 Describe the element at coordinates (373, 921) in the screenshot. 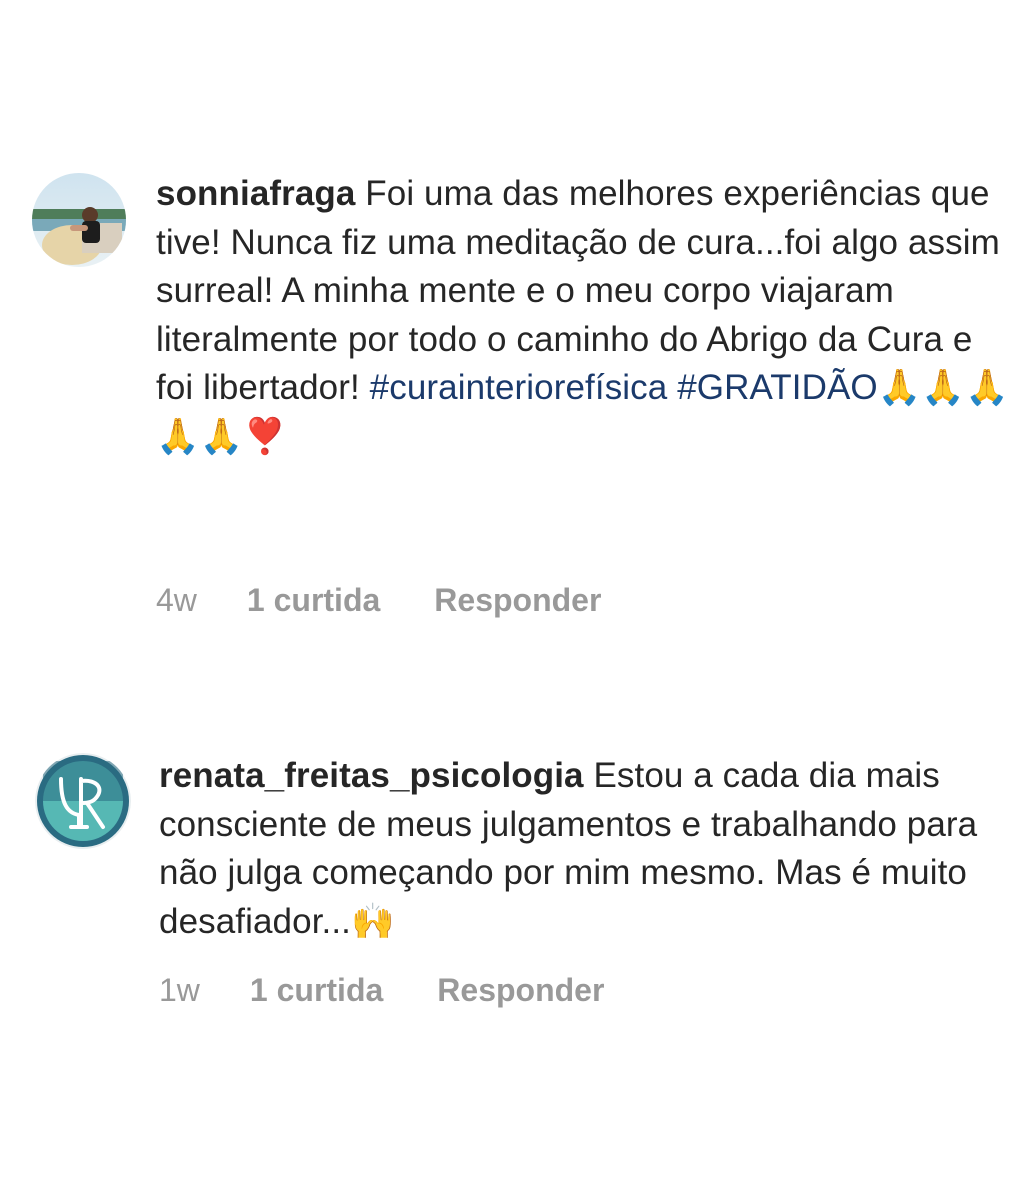

I see `emoji-raised-hands: 🙌` at that location.